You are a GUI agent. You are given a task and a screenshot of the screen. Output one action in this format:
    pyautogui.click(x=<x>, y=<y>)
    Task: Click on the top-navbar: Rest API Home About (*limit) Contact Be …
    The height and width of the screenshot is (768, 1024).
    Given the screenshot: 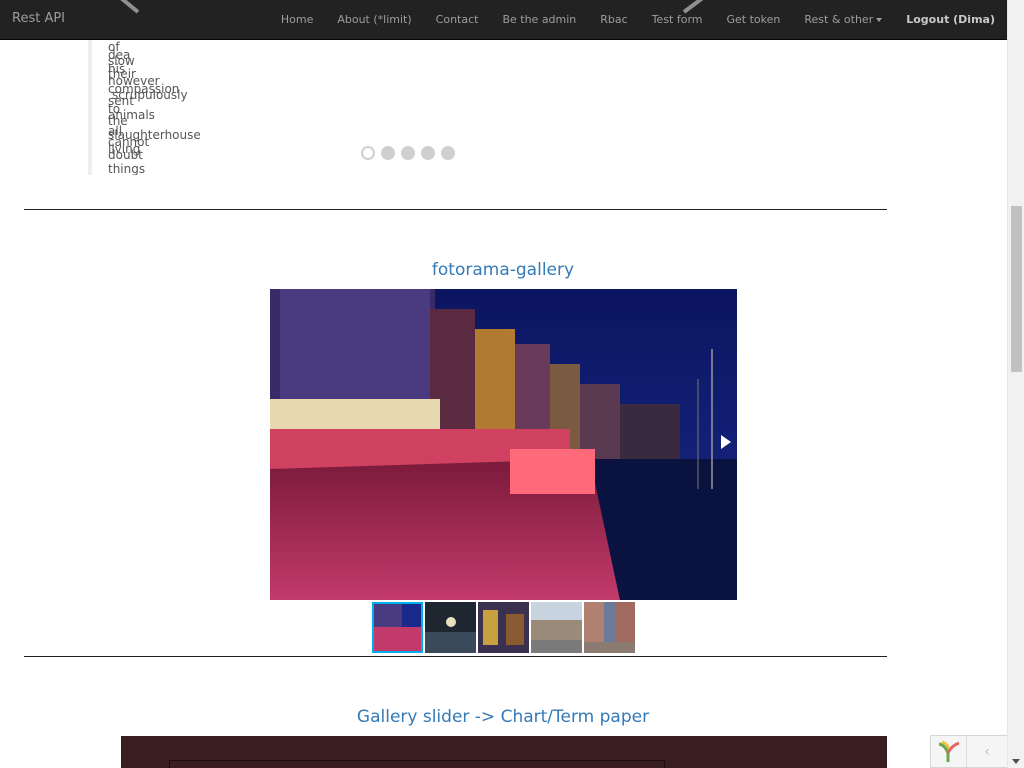 What is the action you would take?
    pyautogui.click(x=503, y=20)
    